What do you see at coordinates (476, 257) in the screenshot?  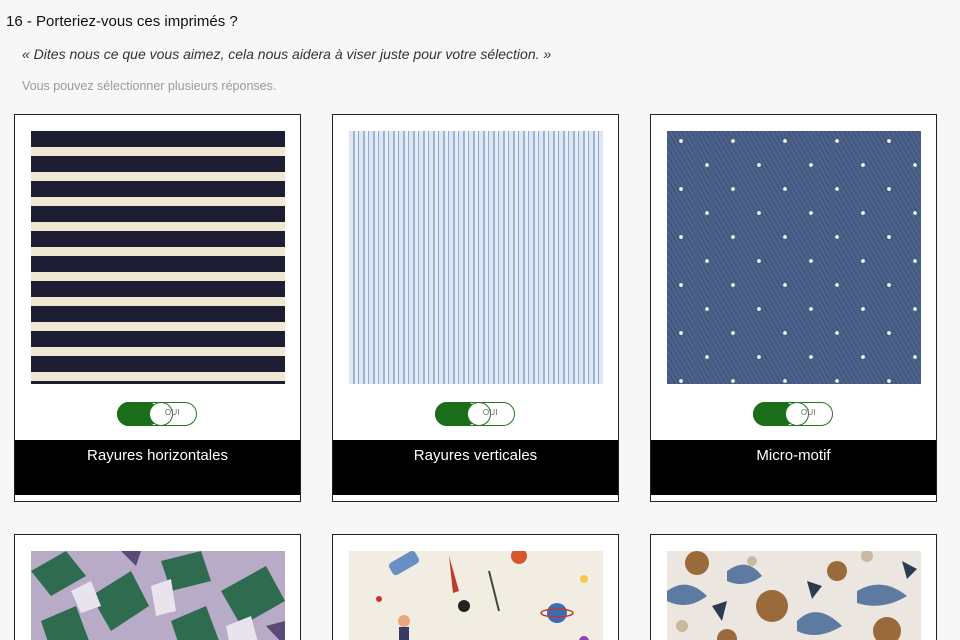 I see `fabric-image-vertical-stripes` at bounding box center [476, 257].